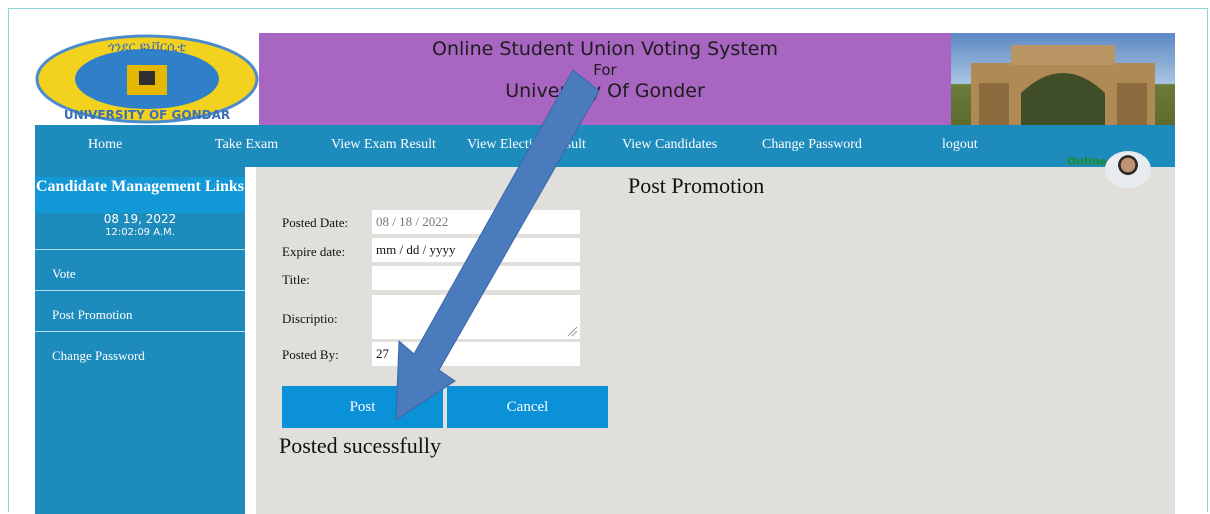 Image resolution: width=1210 pixels, height=514 pixels. I want to click on university-logo: ጎንደር ዩኒቨርሲቲ UNIVERSITY OF GONDAR, so click(147, 79).